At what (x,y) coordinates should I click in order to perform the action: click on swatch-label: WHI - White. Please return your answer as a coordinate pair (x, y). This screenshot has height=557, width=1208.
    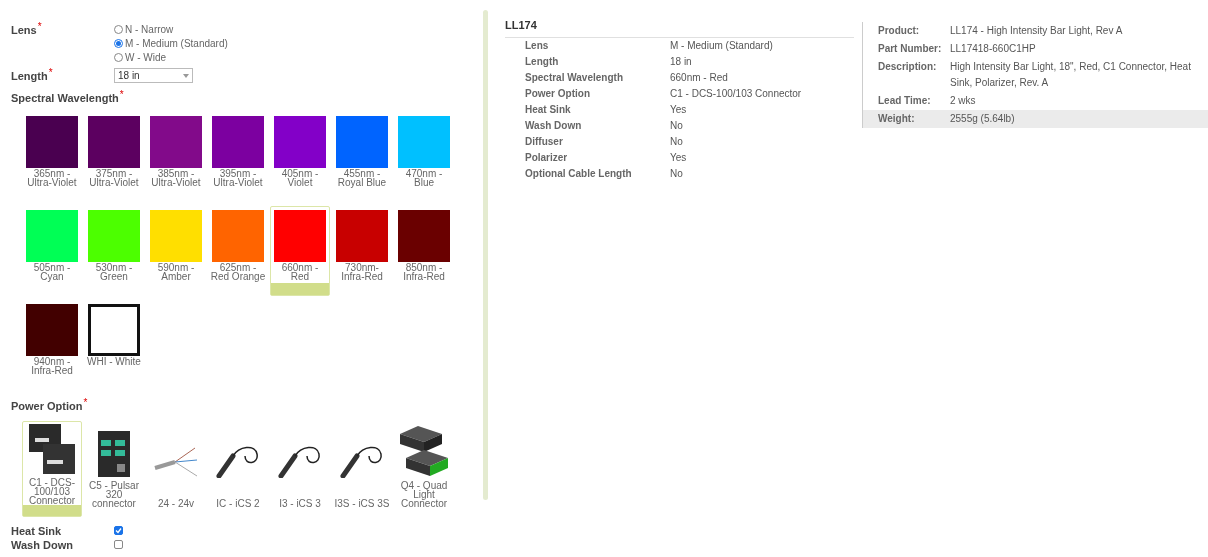
    Looking at the image, I should click on (114, 361).